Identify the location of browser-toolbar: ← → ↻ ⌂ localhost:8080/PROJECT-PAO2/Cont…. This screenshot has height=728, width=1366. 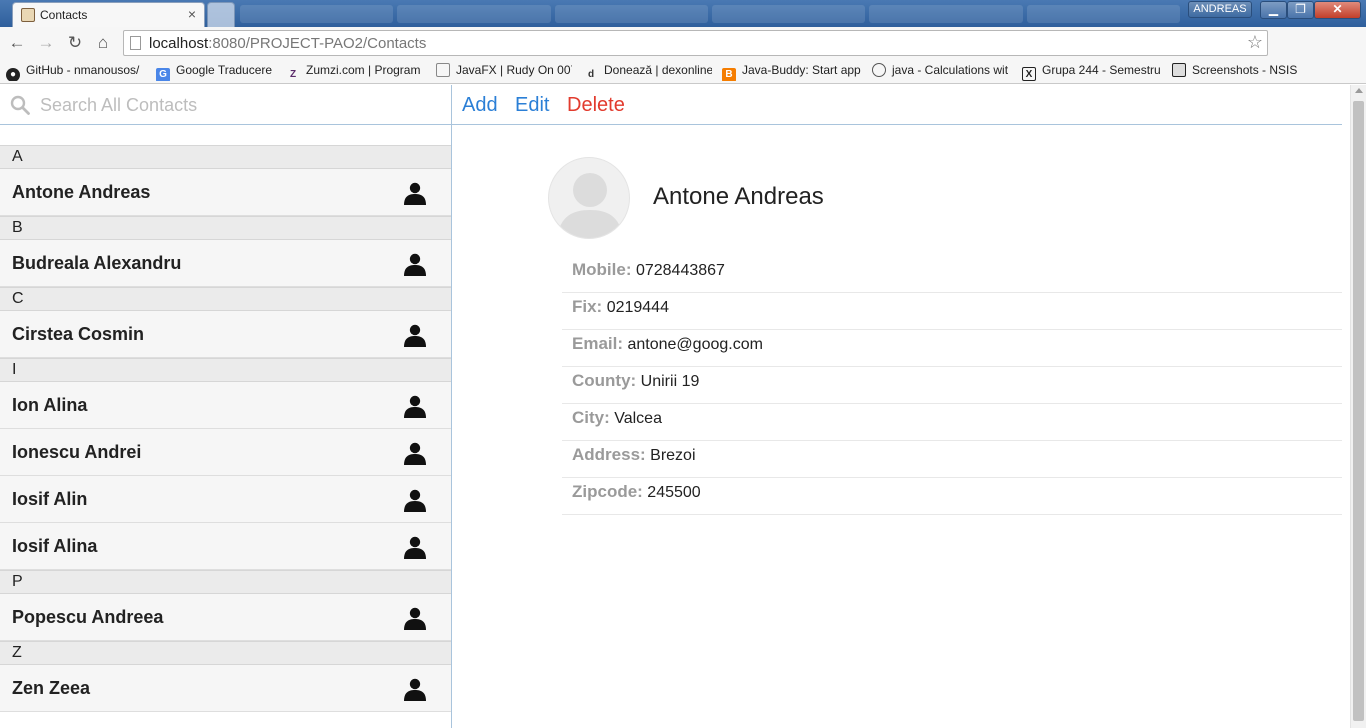
(683, 53).